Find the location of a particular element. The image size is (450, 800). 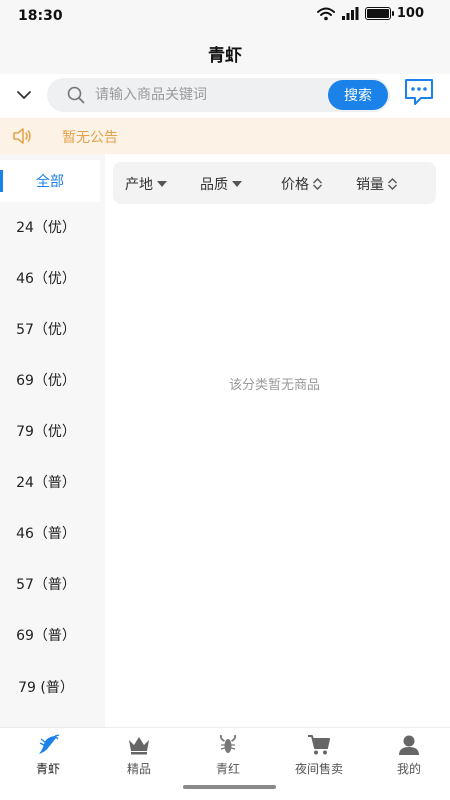

tab-label: 精品 is located at coordinates (138, 769).